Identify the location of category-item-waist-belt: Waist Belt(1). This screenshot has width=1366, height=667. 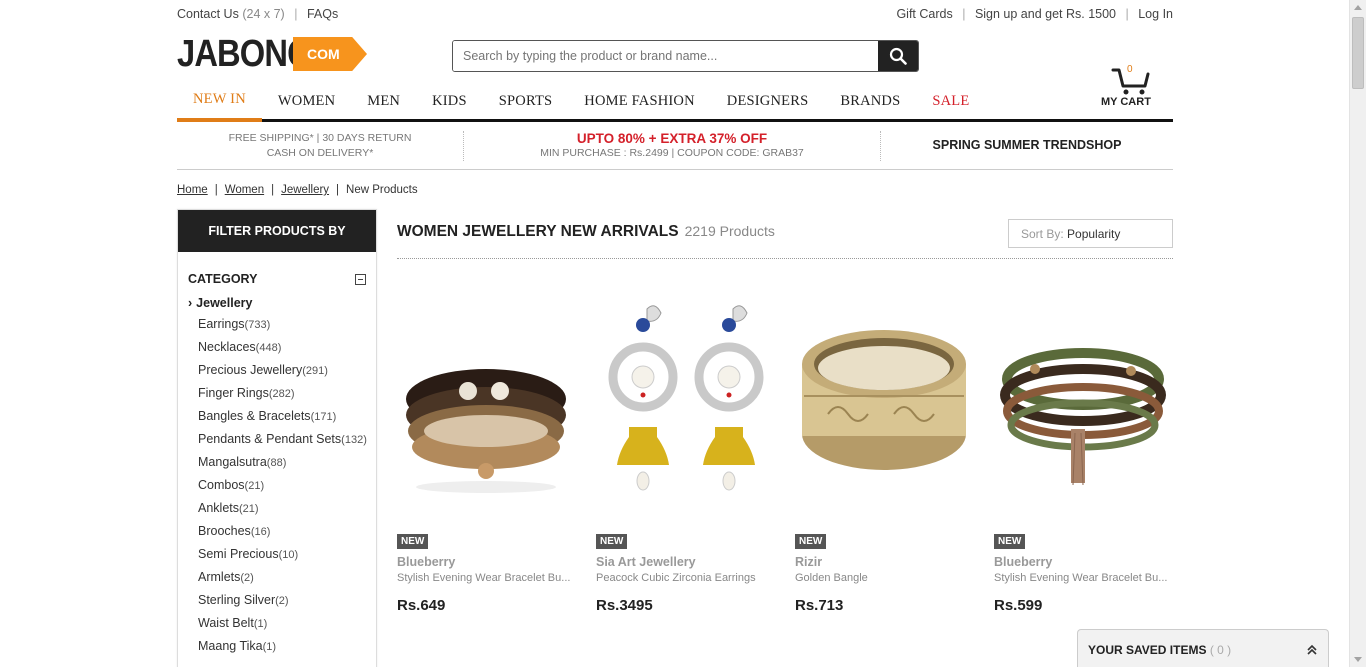
(287, 626).